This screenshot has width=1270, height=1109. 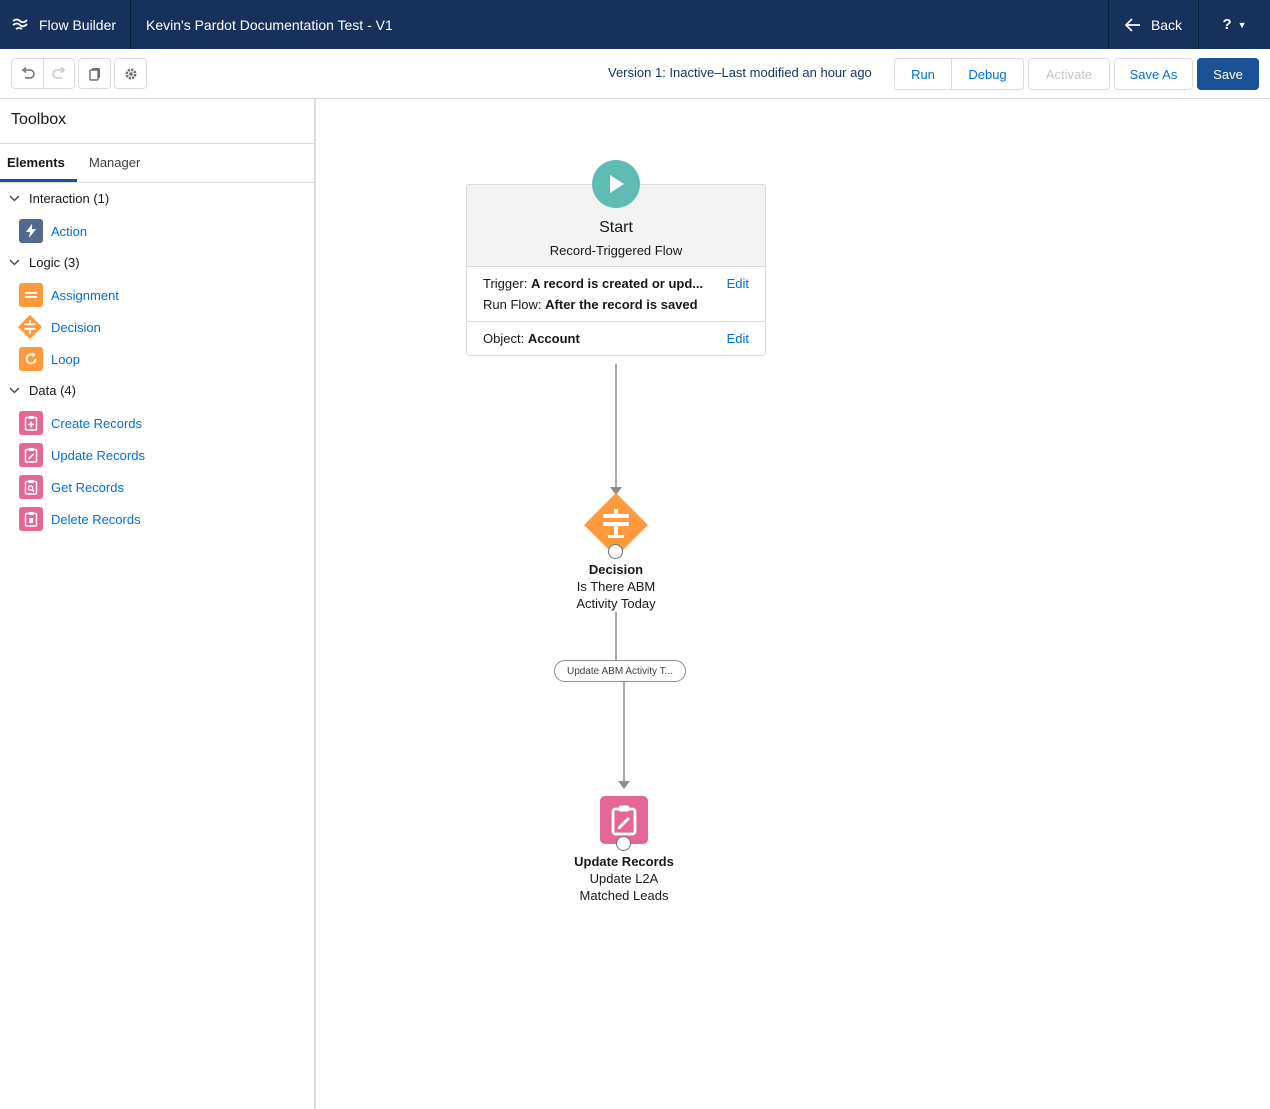 What do you see at coordinates (738, 338) in the screenshot?
I see `edit-object-link: Edit` at bounding box center [738, 338].